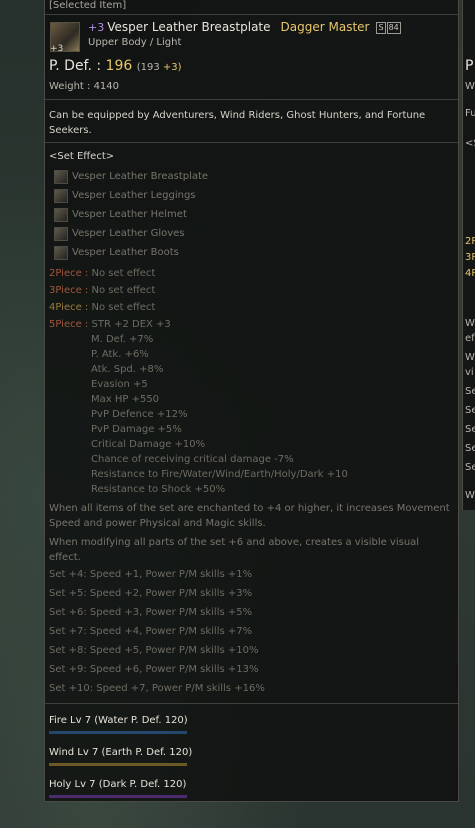 The height and width of the screenshot is (828, 475). I want to click on set-bonus-line: Critical Damage +10%, so click(148, 444).